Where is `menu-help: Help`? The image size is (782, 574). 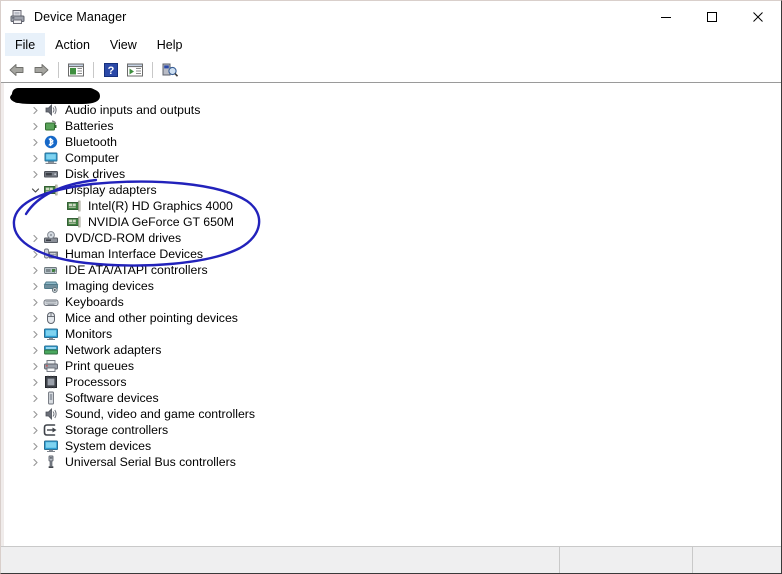
menu-help: Help is located at coordinates (170, 44).